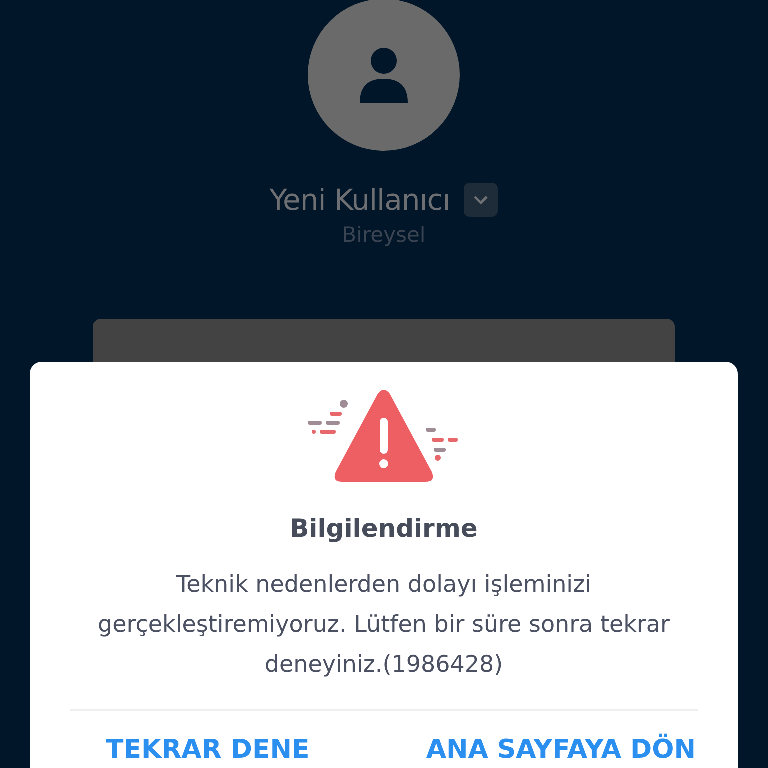 The width and height of the screenshot is (768, 768). I want to click on chevron-down-icon, so click(481, 200).